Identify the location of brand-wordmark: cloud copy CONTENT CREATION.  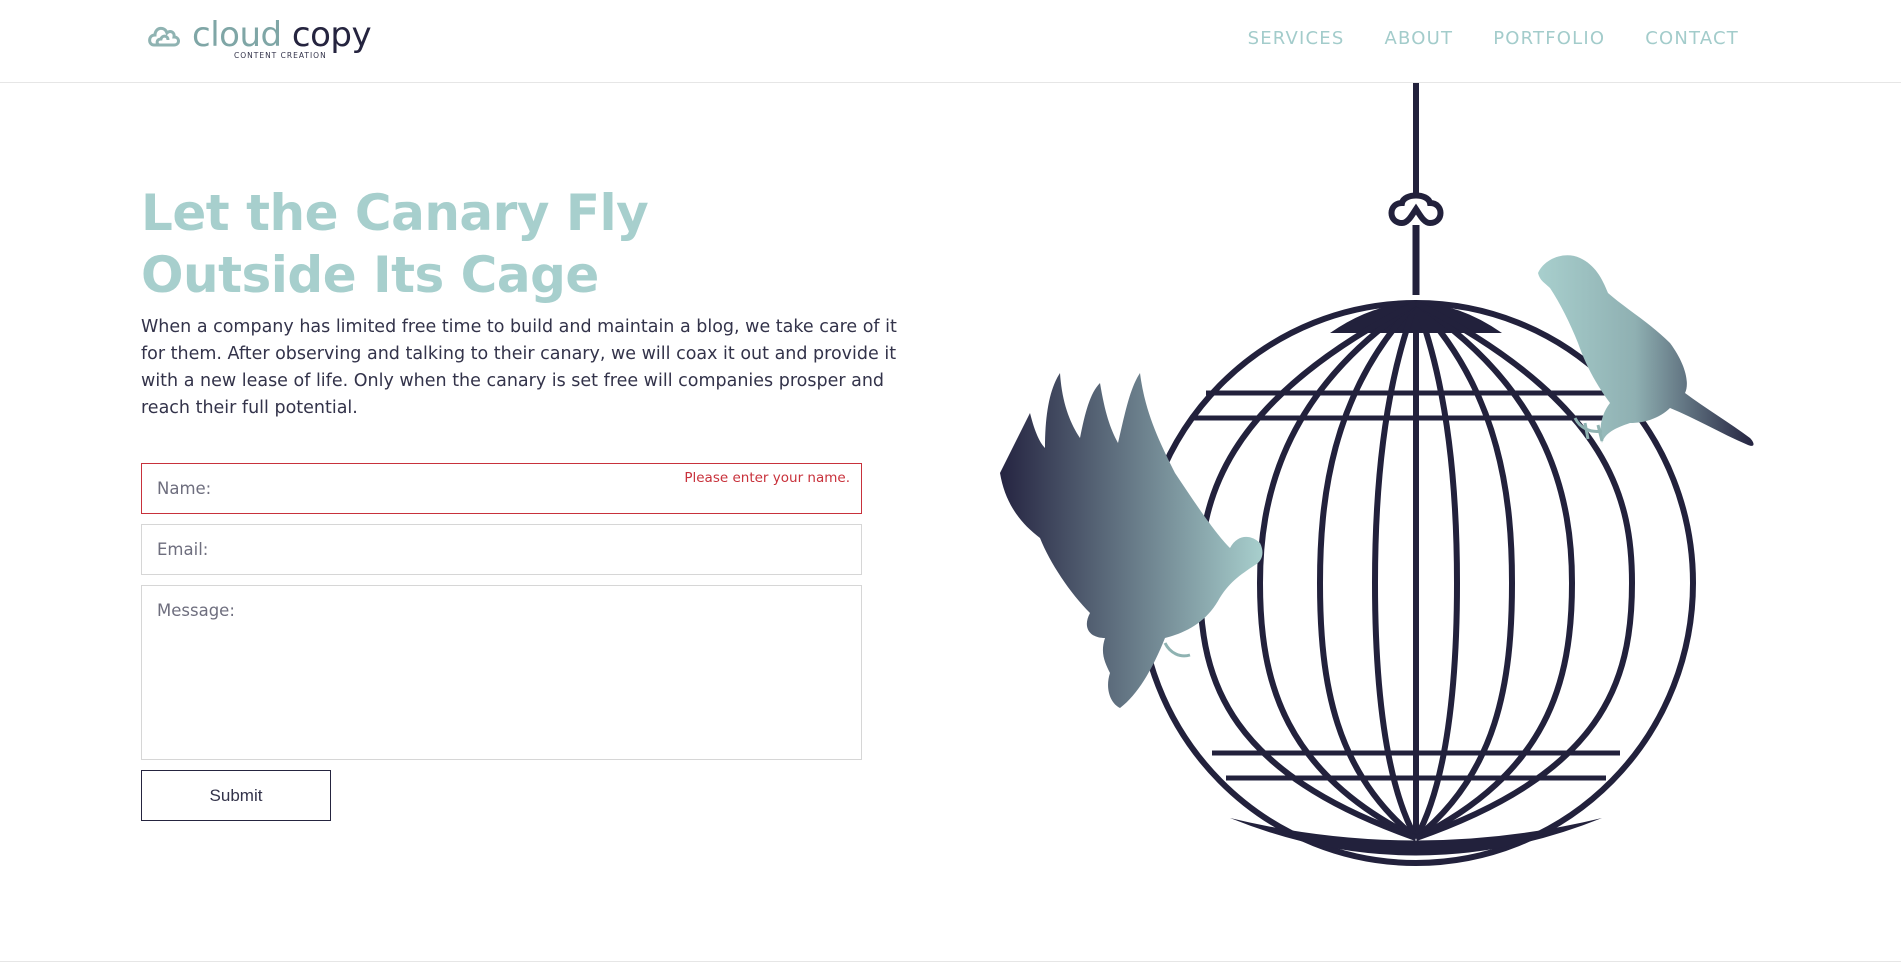
(282, 37).